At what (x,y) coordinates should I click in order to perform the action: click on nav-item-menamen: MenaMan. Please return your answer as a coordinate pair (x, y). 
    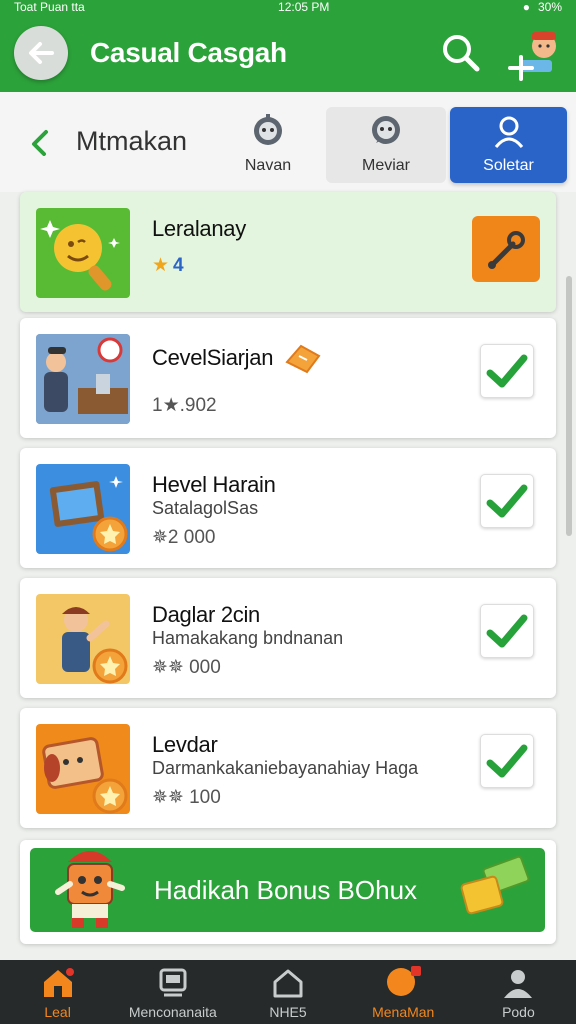
    Looking at the image, I should click on (403, 992).